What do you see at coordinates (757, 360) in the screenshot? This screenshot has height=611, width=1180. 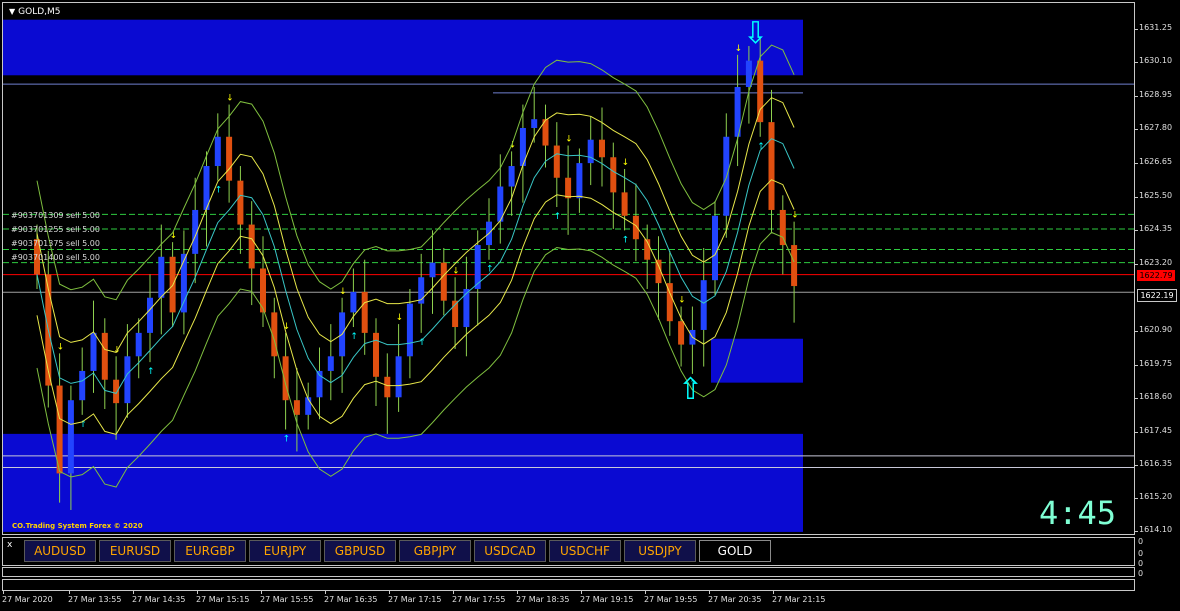 I see `small-demand-zone` at bounding box center [757, 360].